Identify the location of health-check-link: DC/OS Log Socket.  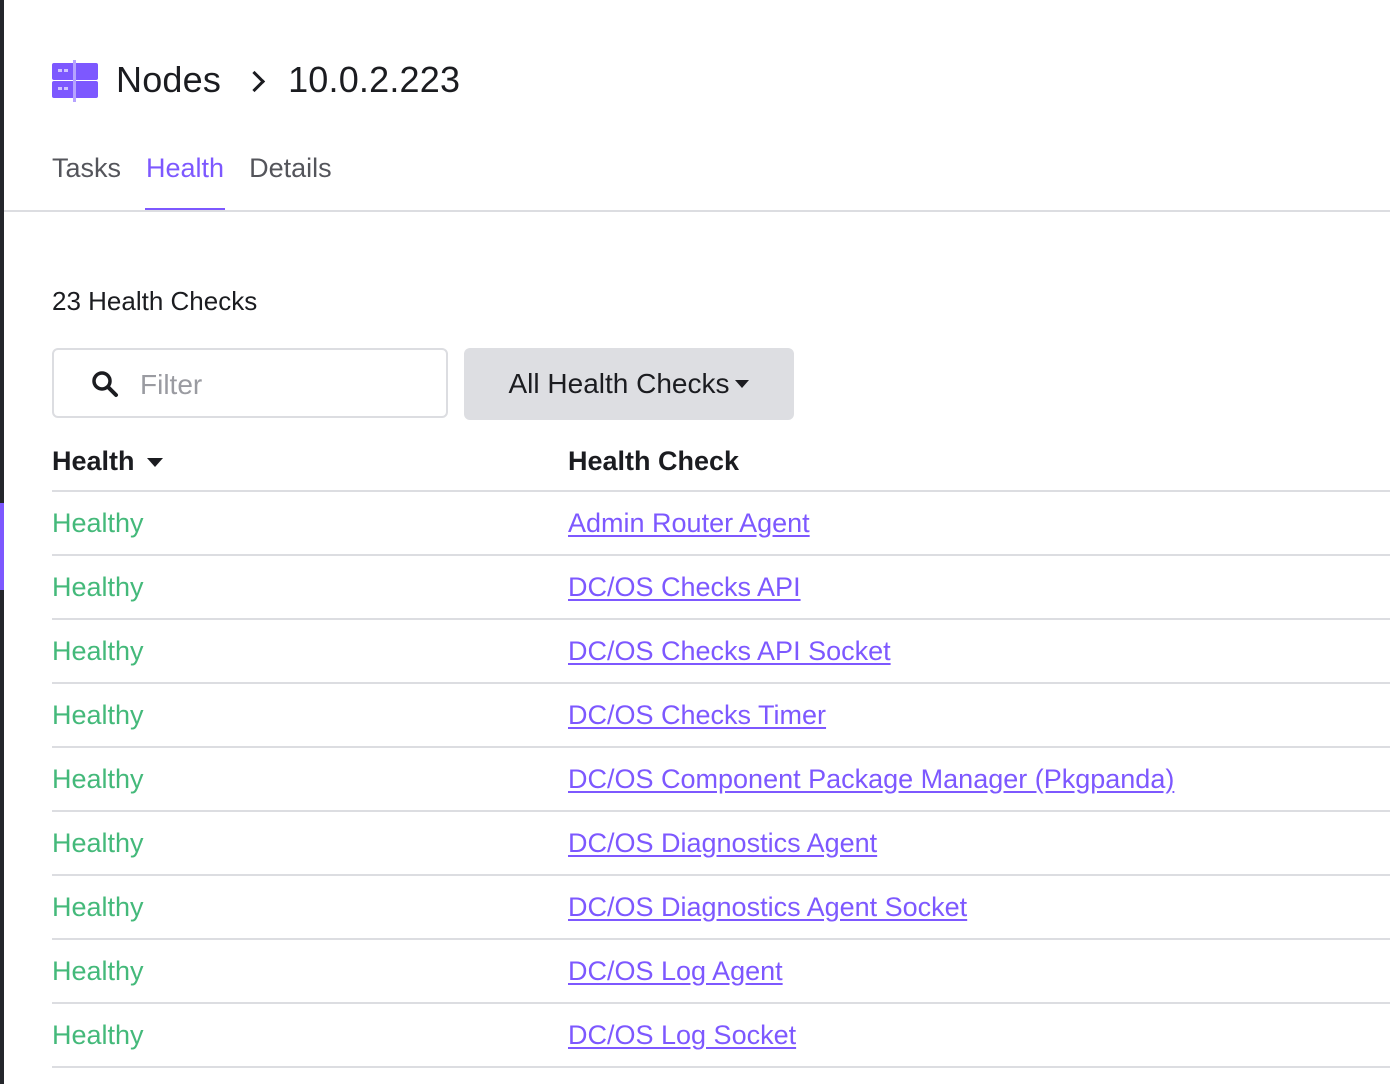
(682, 1035).